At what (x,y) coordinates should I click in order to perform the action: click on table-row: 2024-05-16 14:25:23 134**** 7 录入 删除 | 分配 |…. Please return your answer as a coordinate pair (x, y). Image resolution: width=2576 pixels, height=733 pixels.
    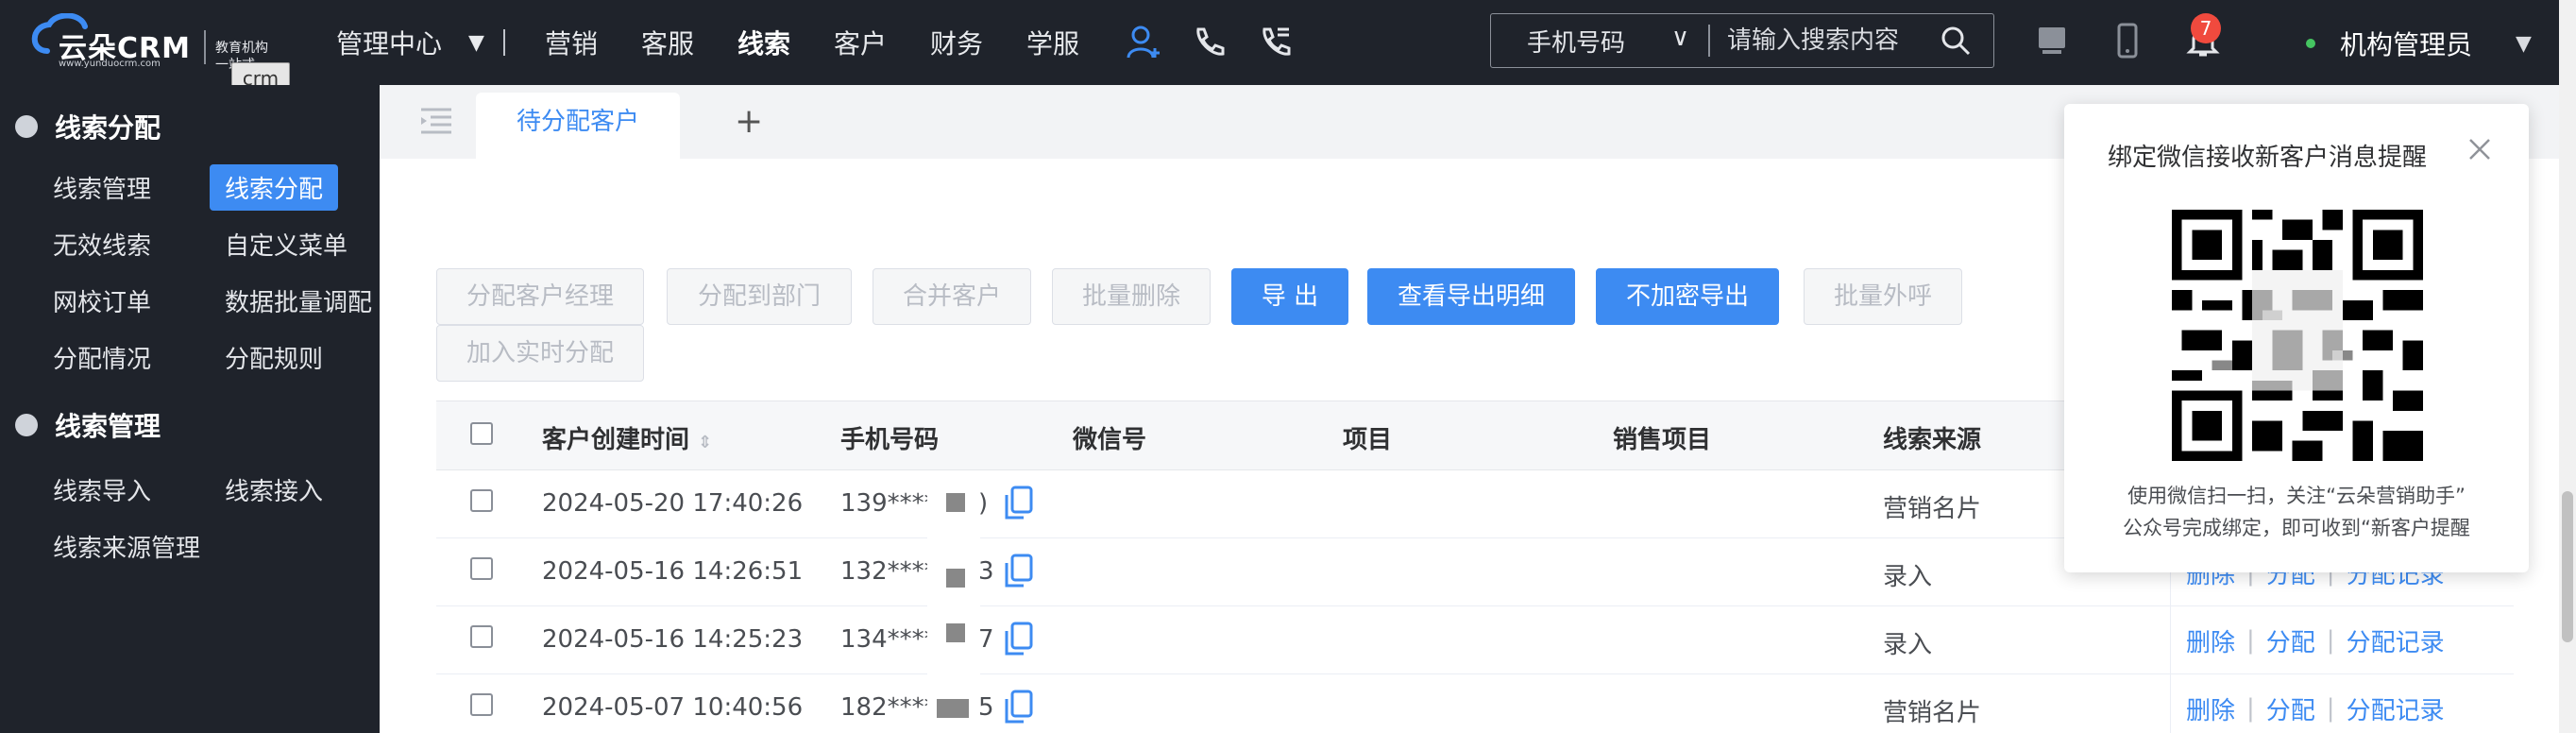
    Looking at the image, I should click on (1475, 640).